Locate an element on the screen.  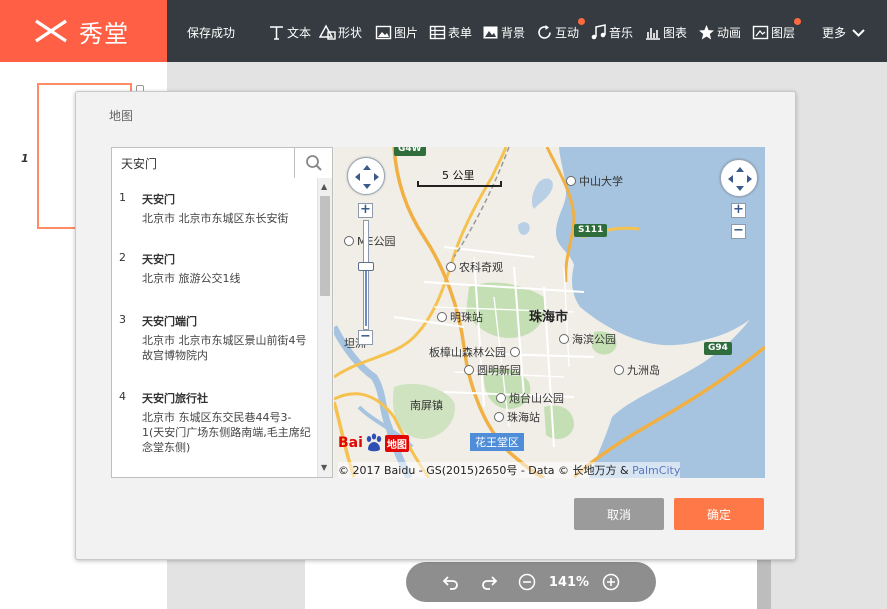
map-zoom-slider is located at coordinates (366, 275).